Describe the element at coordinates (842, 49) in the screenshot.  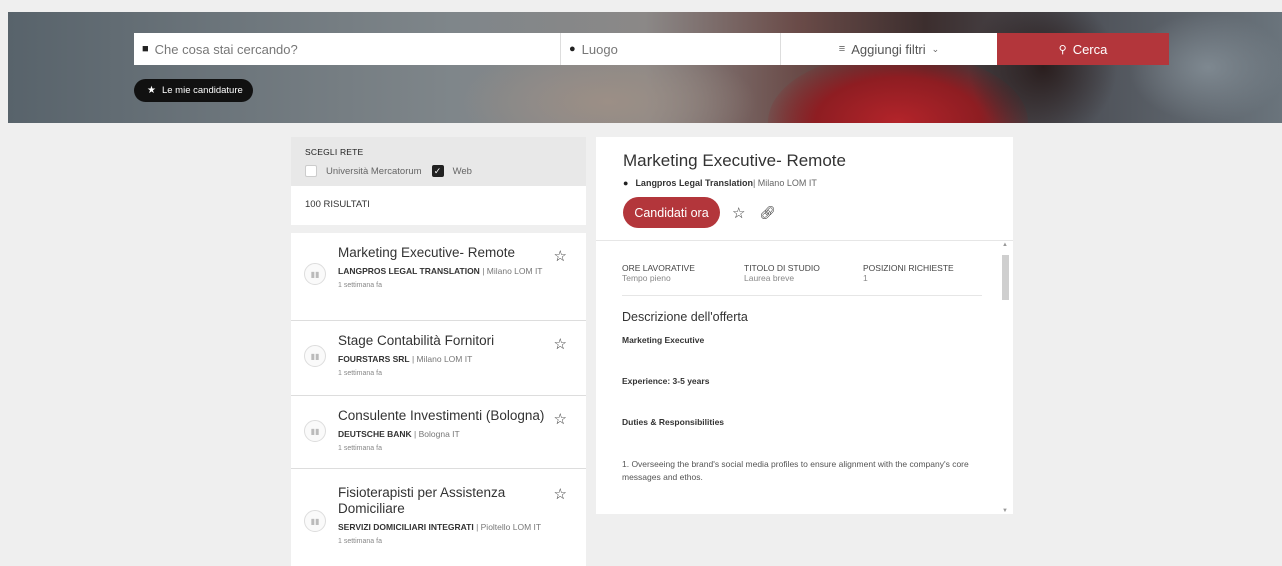
I see `filter-icon: ≡` at that location.